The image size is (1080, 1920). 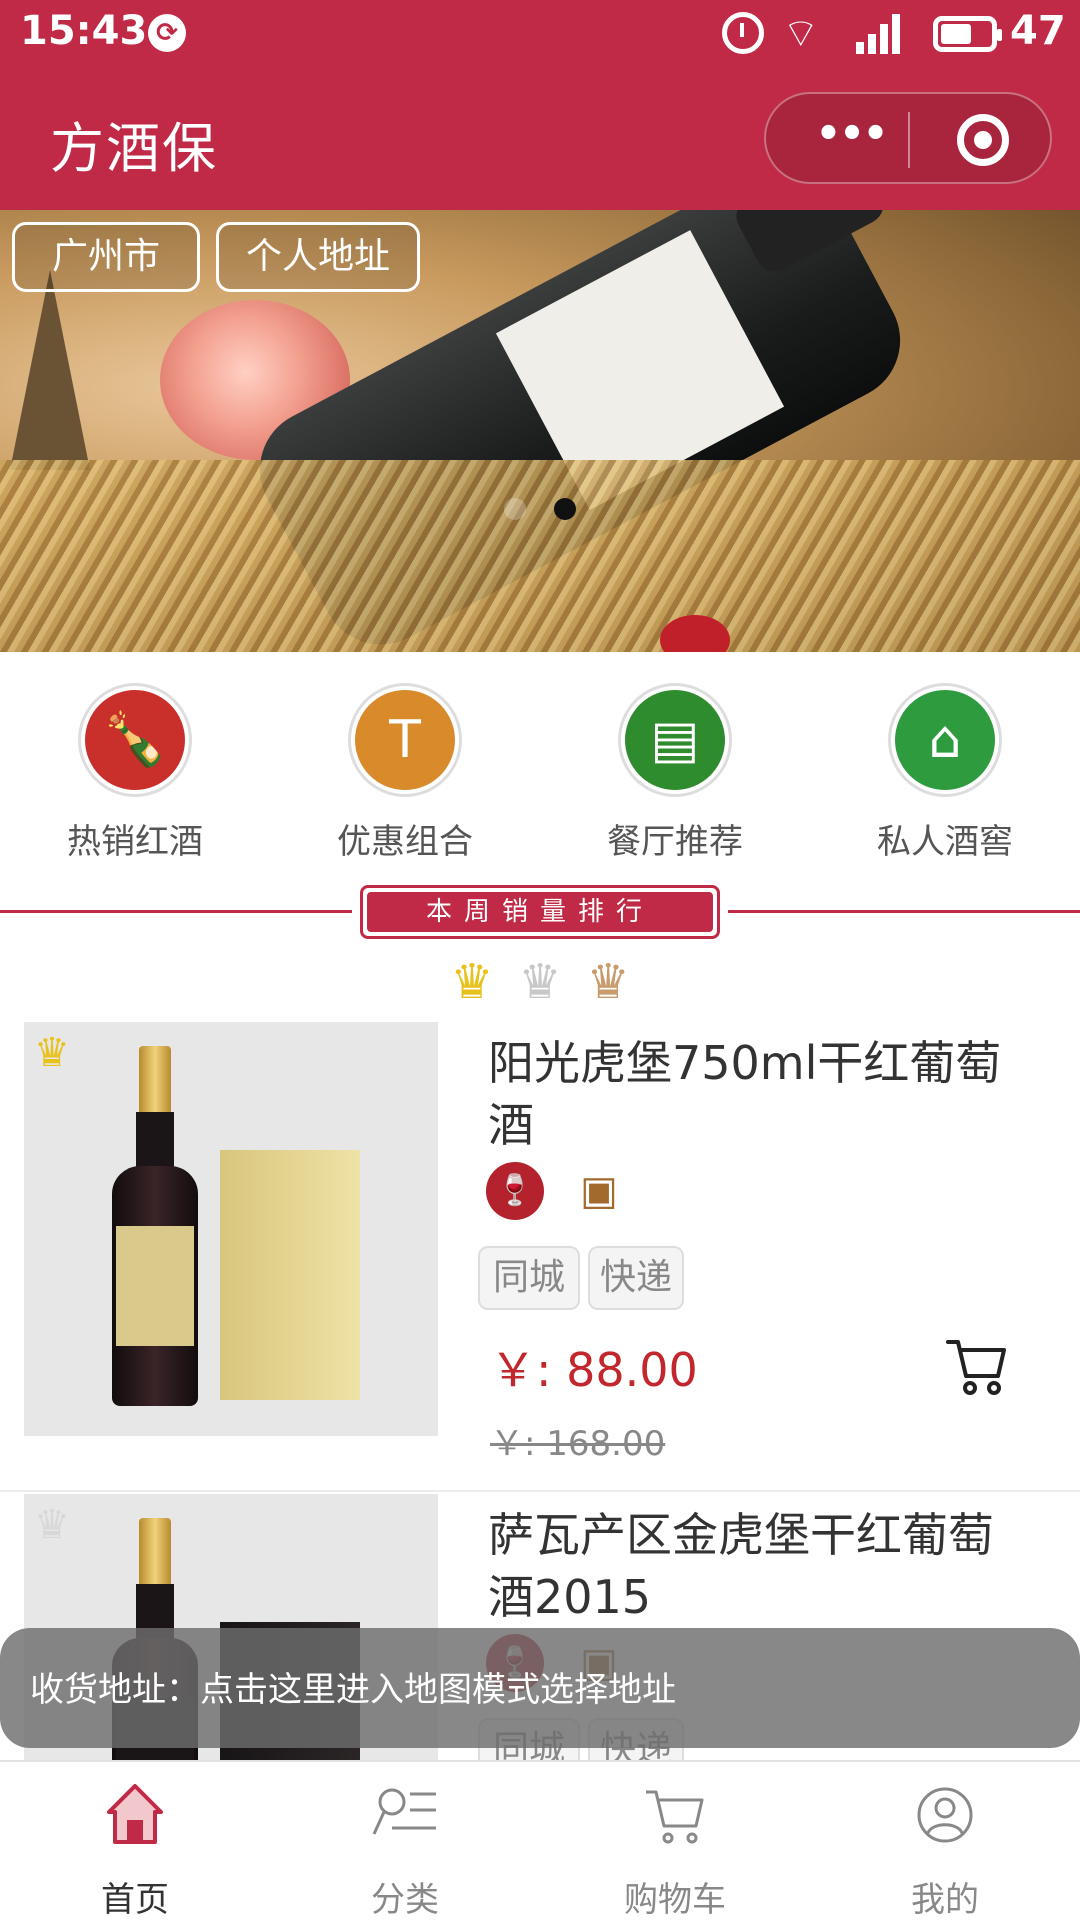 I want to click on tab-label: 购物车, so click(x=675, y=1900).